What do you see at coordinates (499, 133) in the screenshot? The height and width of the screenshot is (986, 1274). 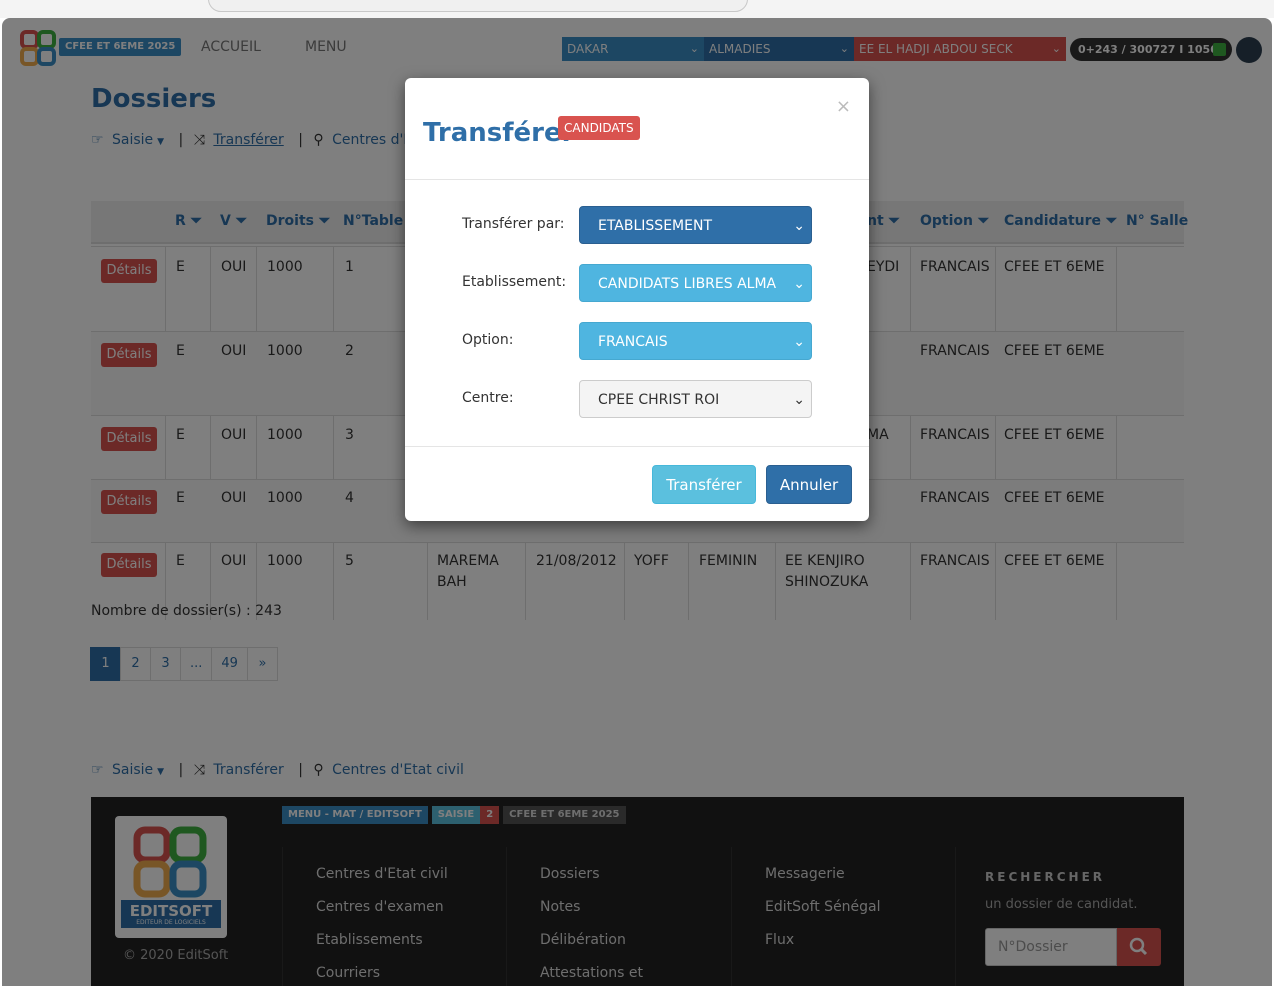 I see `modal-title: Transférer` at bounding box center [499, 133].